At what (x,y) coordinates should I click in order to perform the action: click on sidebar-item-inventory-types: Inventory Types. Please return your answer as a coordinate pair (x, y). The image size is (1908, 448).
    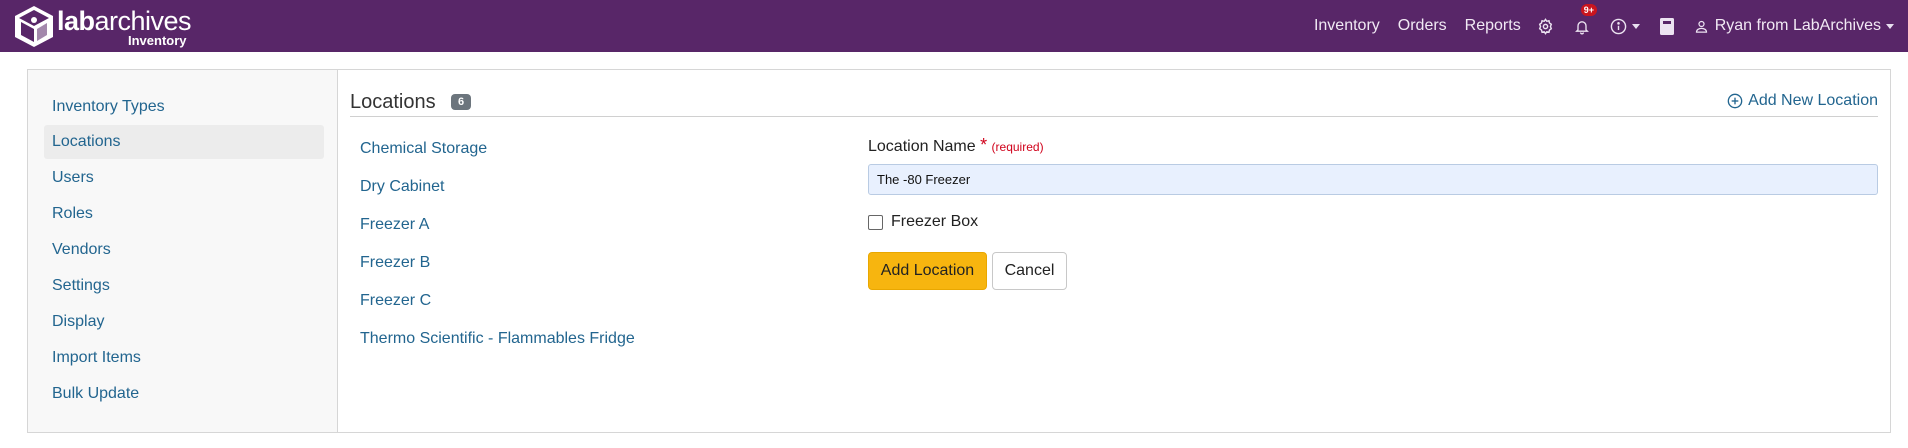
    Looking at the image, I should click on (184, 107).